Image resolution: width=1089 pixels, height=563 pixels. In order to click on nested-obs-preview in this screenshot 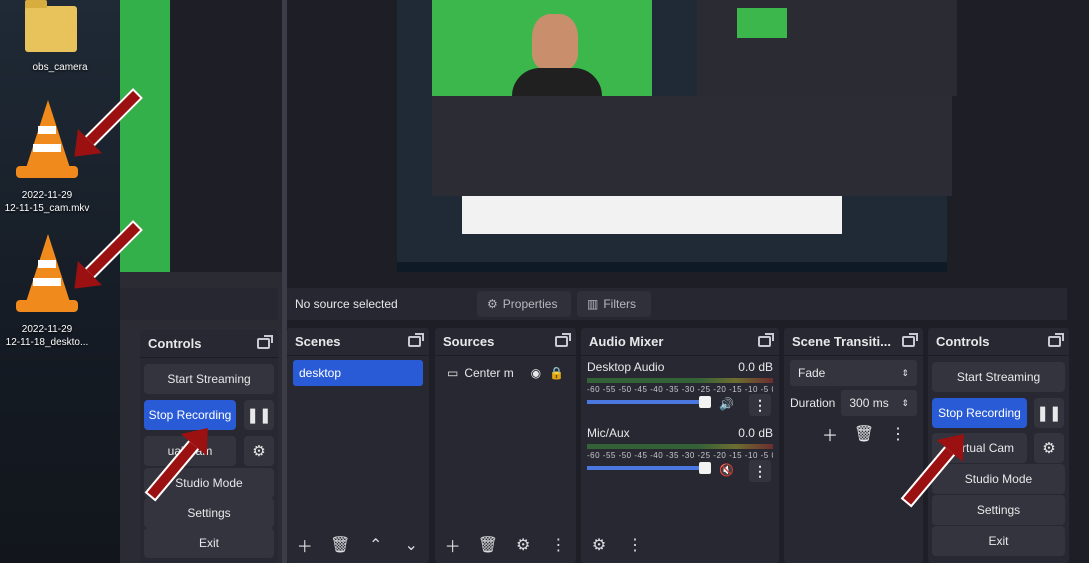, I will do `click(827, 48)`.